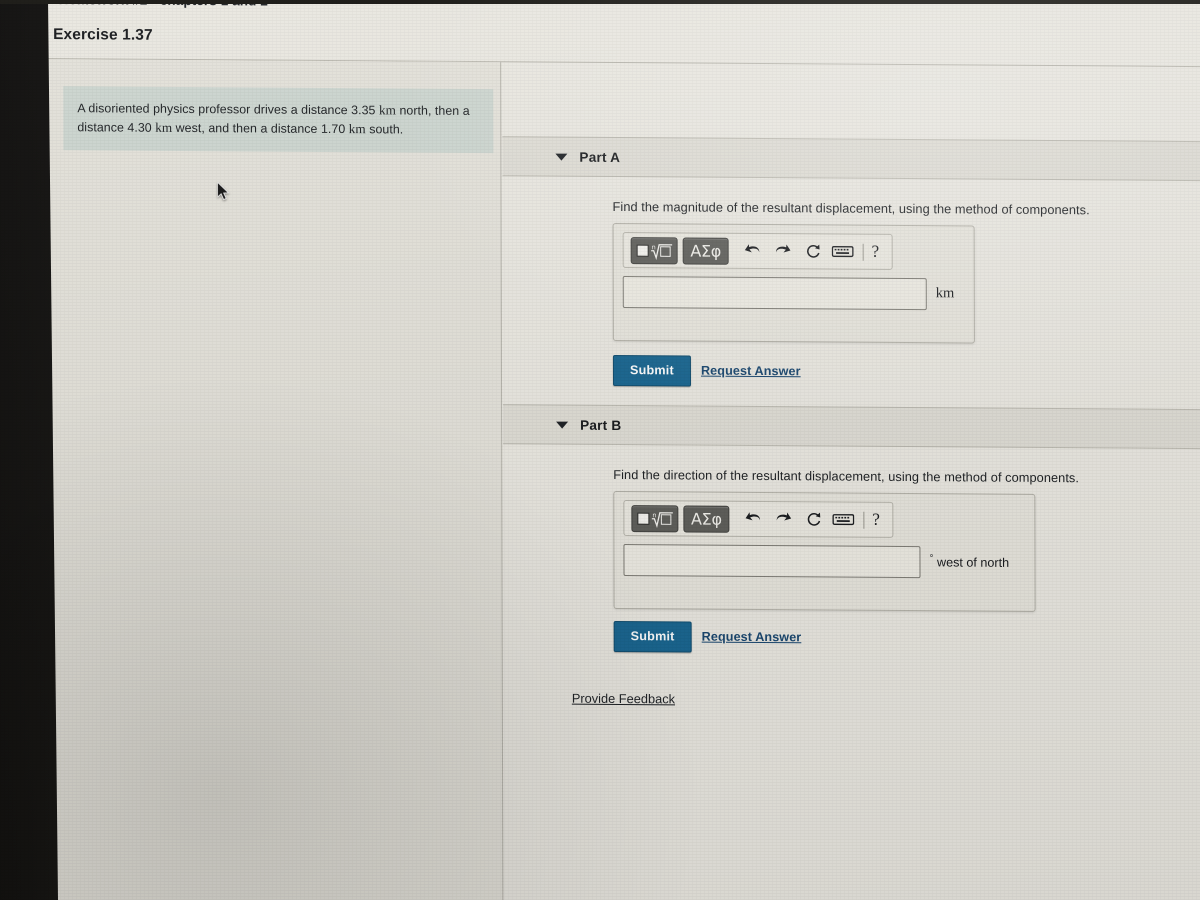 The height and width of the screenshot is (900, 1200). Describe the element at coordinates (561, 157) in the screenshot. I see `collapse-triangle-icon-a` at that location.